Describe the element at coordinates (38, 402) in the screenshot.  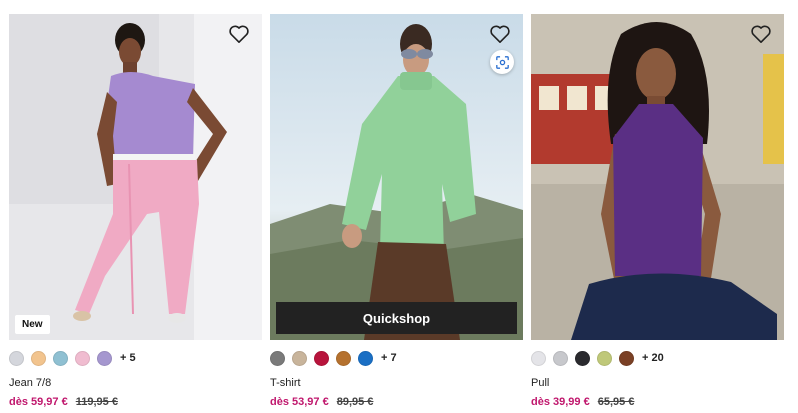
I see `sale-price: dès 59,97 €` at that location.